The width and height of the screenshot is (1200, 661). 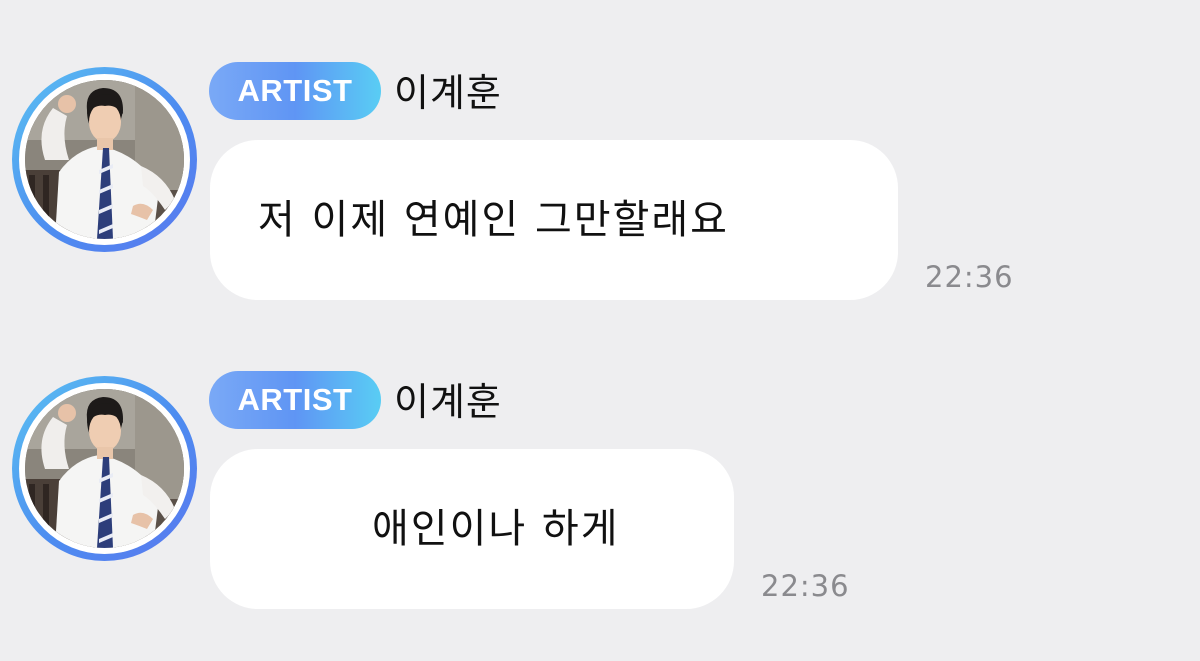 I want to click on message-bubble: 저 이제 연예인 그만할래요, so click(x=554, y=220).